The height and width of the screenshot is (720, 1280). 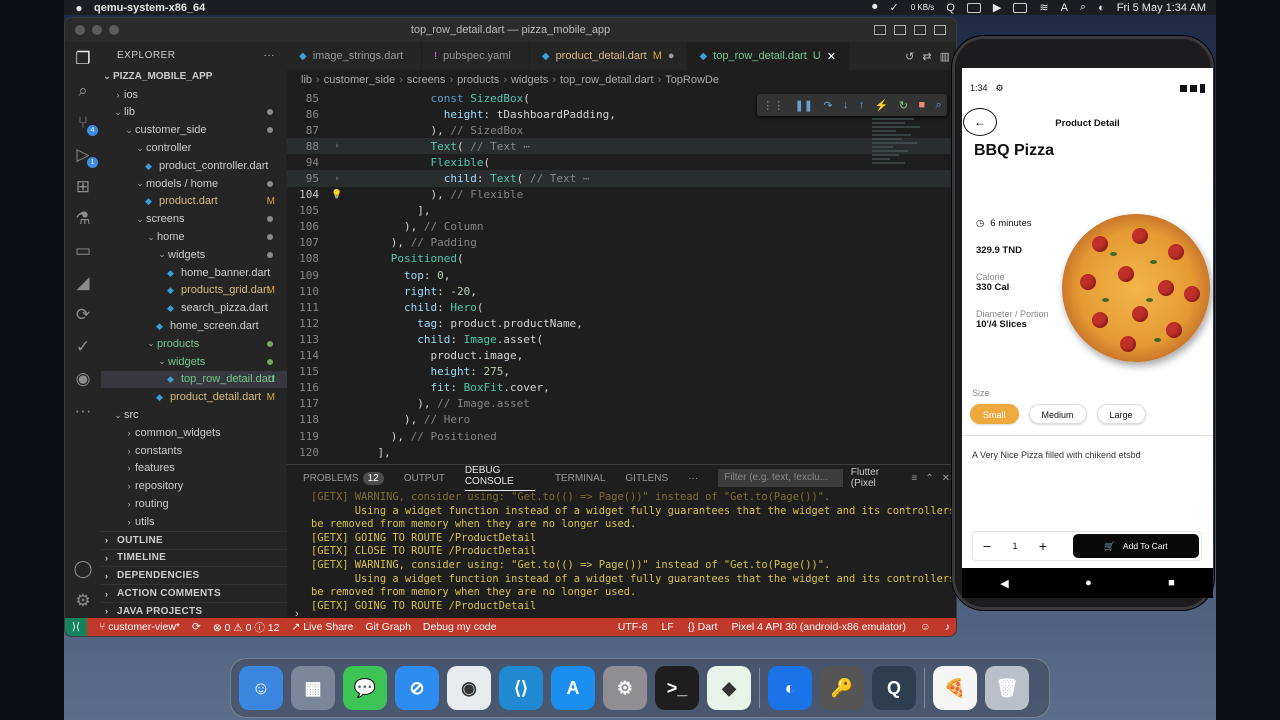 What do you see at coordinates (1083, 7) in the screenshot?
I see `search-icon: ⌕` at bounding box center [1083, 7].